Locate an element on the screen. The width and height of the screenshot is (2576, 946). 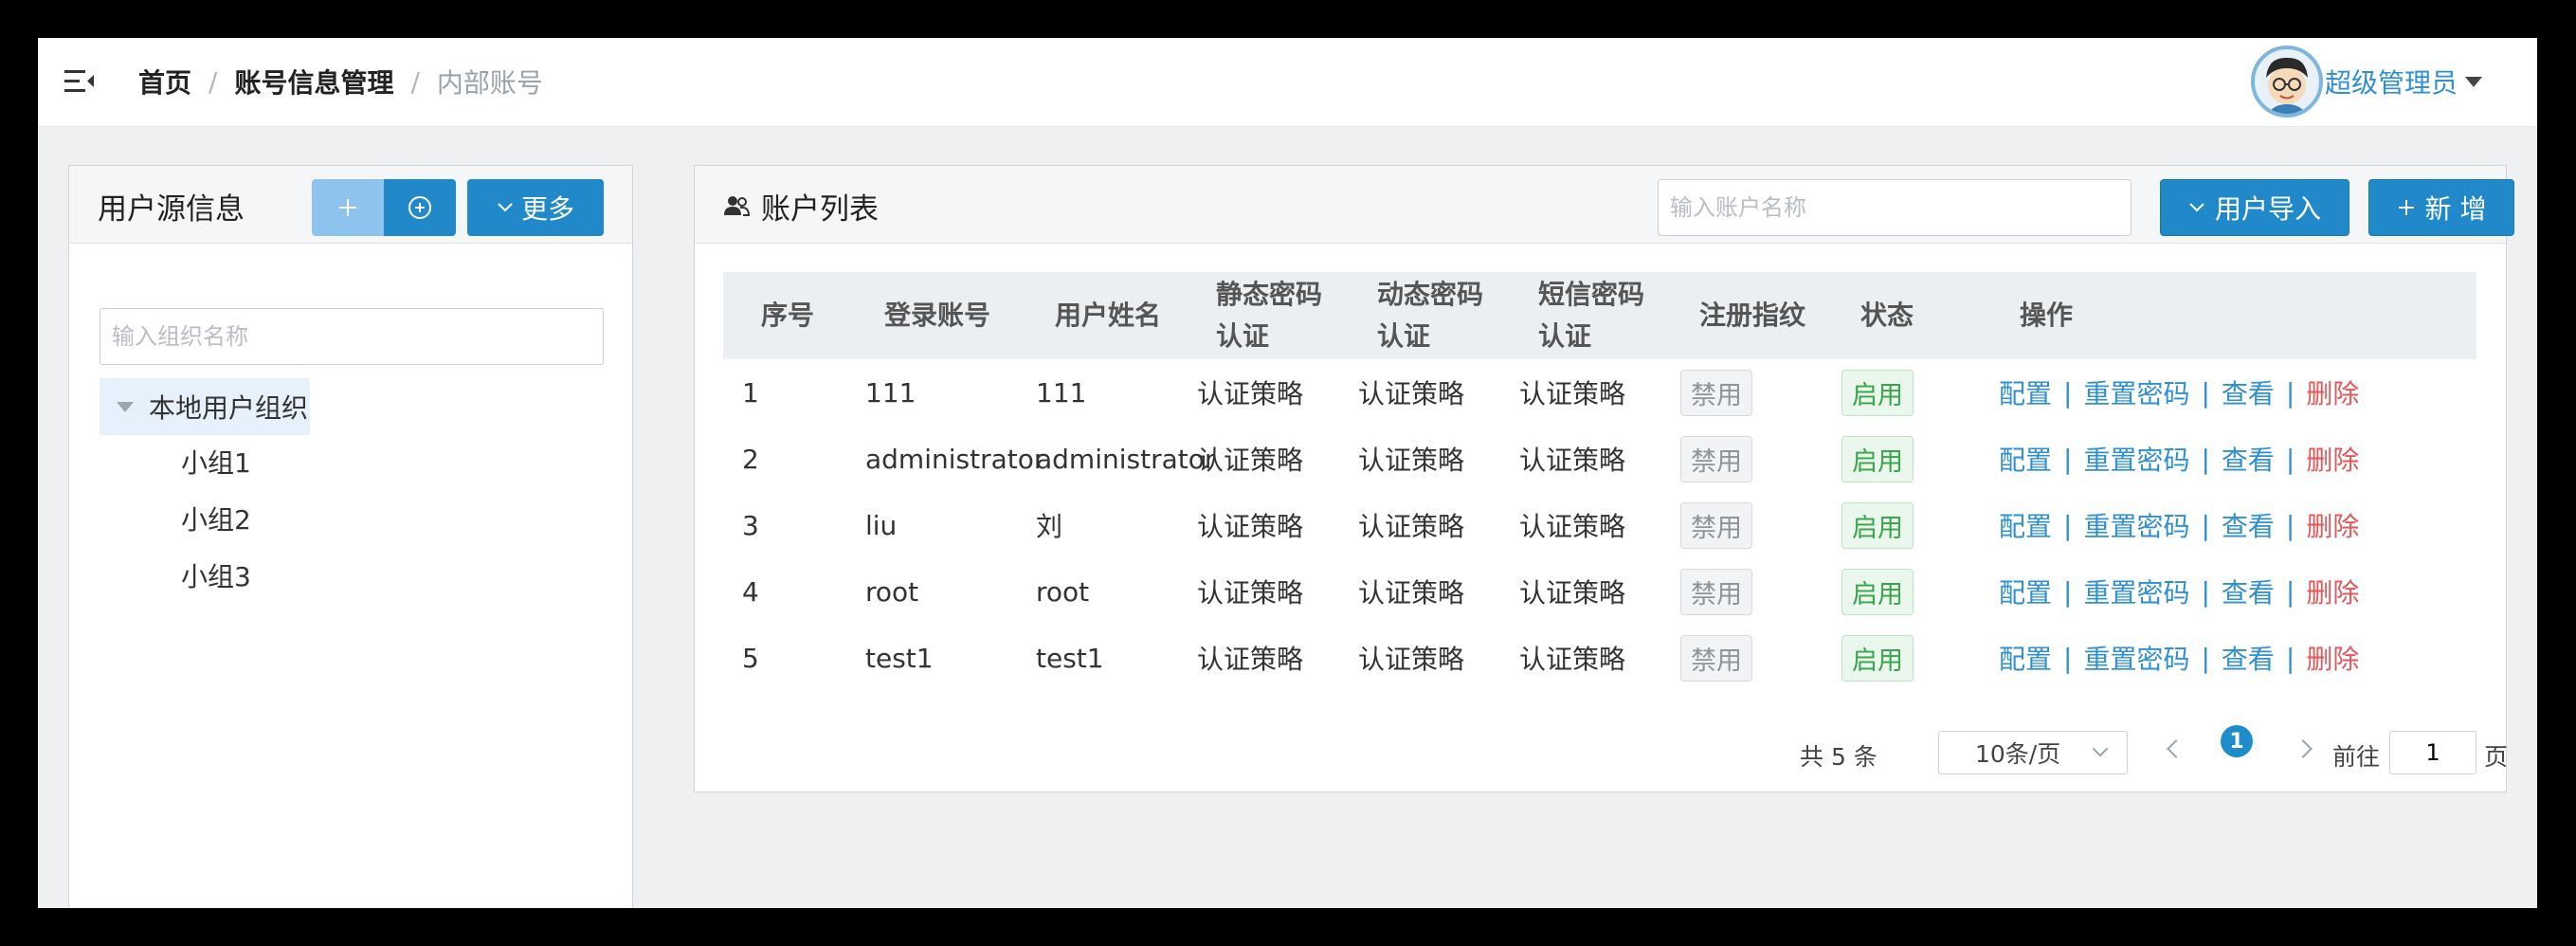
add-account-button: 新 增 is located at coordinates (2441, 207).